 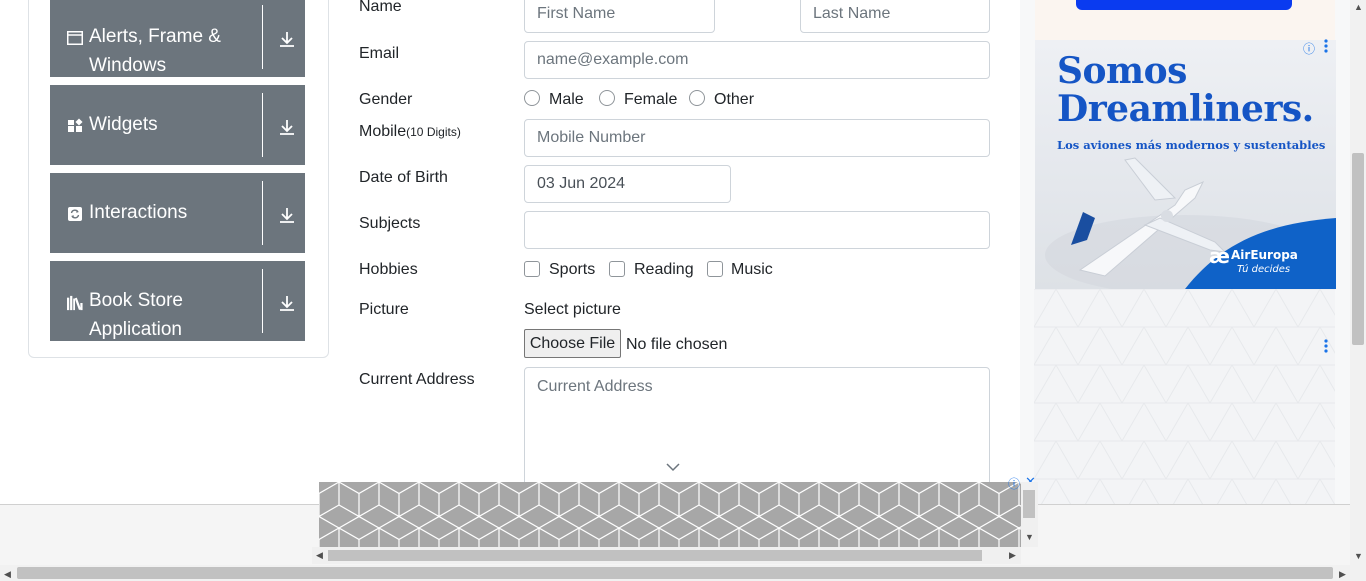 What do you see at coordinates (123, 124) in the screenshot?
I see `sidebar-group-label: Widgets` at bounding box center [123, 124].